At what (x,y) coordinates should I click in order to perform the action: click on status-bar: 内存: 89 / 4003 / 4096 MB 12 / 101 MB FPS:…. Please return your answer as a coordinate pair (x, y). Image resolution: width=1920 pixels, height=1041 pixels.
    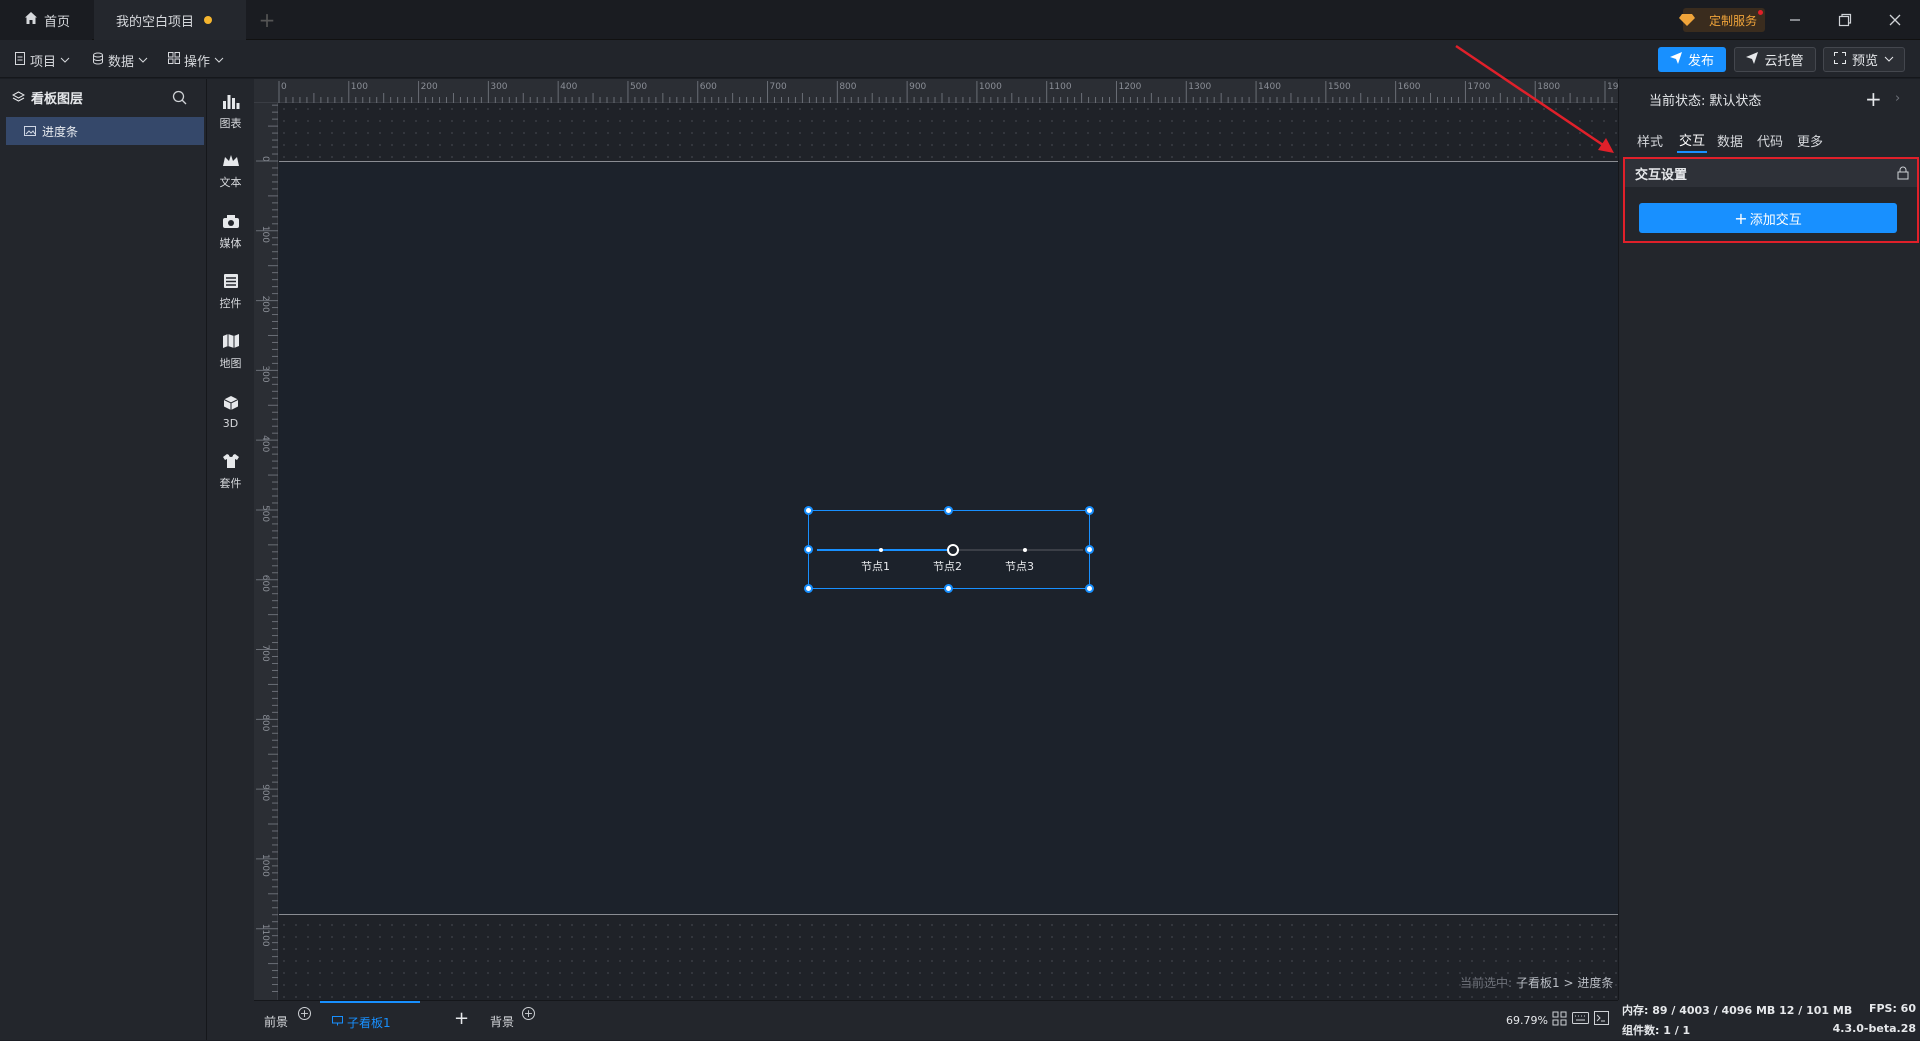
    Looking at the image, I should click on (1769, 1020).